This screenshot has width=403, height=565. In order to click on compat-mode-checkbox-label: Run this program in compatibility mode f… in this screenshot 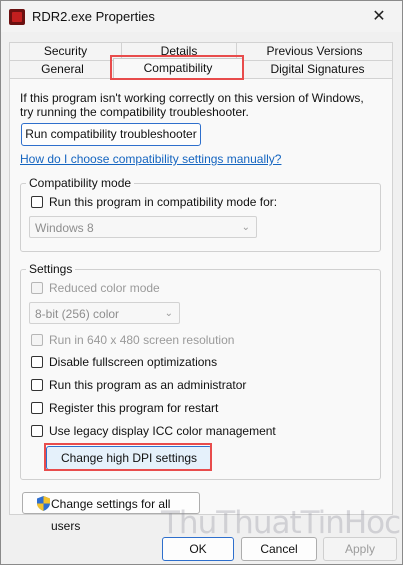, I will do `click(163, 202)`.